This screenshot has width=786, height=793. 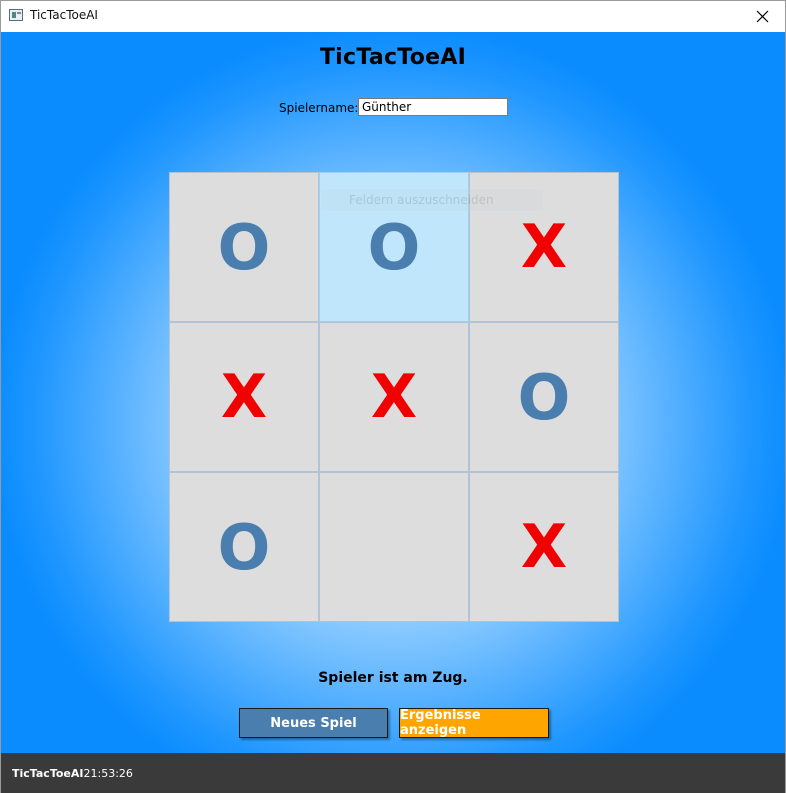 What do you see at coordinates (16, 15) in the screenshot?
I see `app-window-icon` at bounding box center [16, 15].